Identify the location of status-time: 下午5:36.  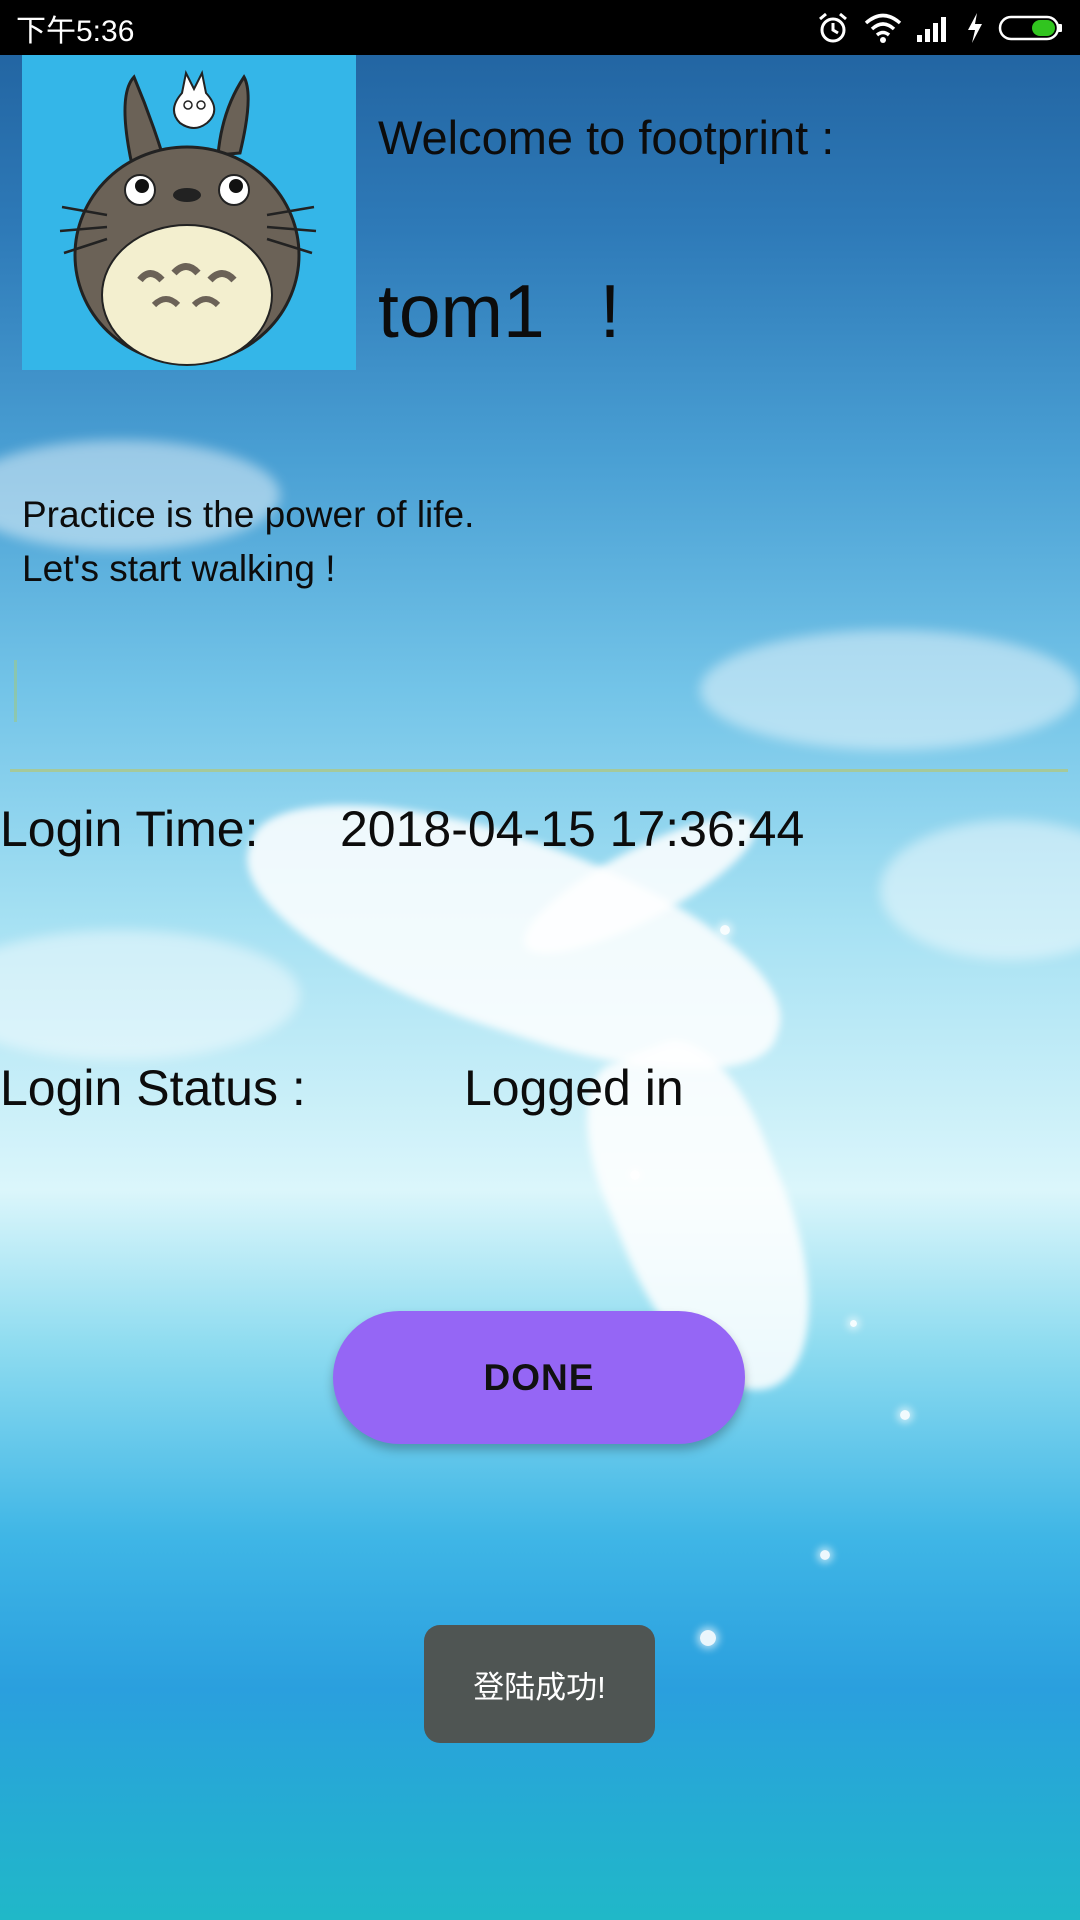
(75, 31).